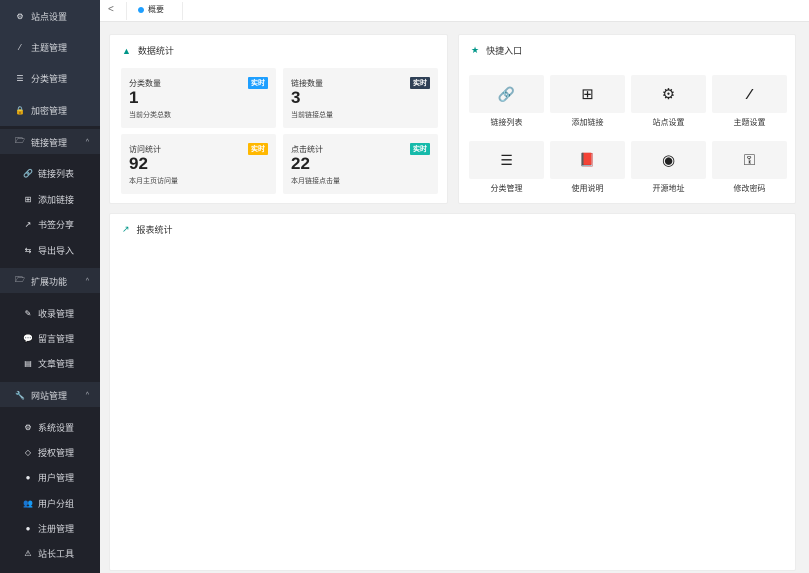 The image size is (809, 573). What do you see at coordinates (668, 188) in the screenshot?
I see `quick-label: 开源地址` at bounding box center [668, 188].